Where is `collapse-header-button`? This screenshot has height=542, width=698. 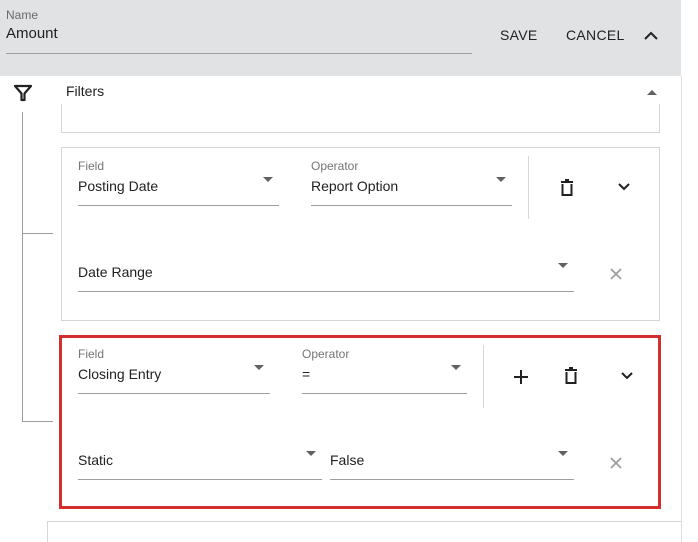
collapse-header-button is located at coordinates (651, 35).